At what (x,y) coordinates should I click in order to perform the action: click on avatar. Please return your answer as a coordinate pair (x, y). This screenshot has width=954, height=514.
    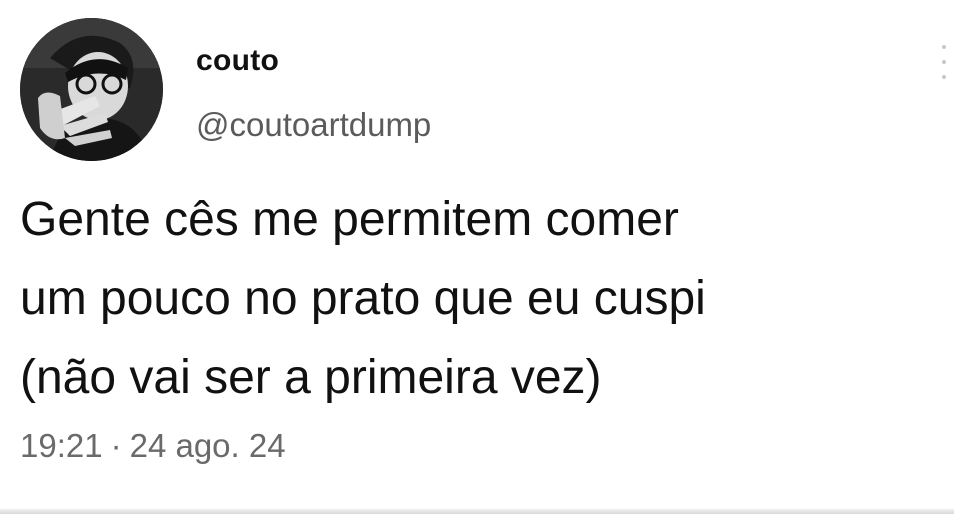
    Looking at the image, I should click on (91, 89).